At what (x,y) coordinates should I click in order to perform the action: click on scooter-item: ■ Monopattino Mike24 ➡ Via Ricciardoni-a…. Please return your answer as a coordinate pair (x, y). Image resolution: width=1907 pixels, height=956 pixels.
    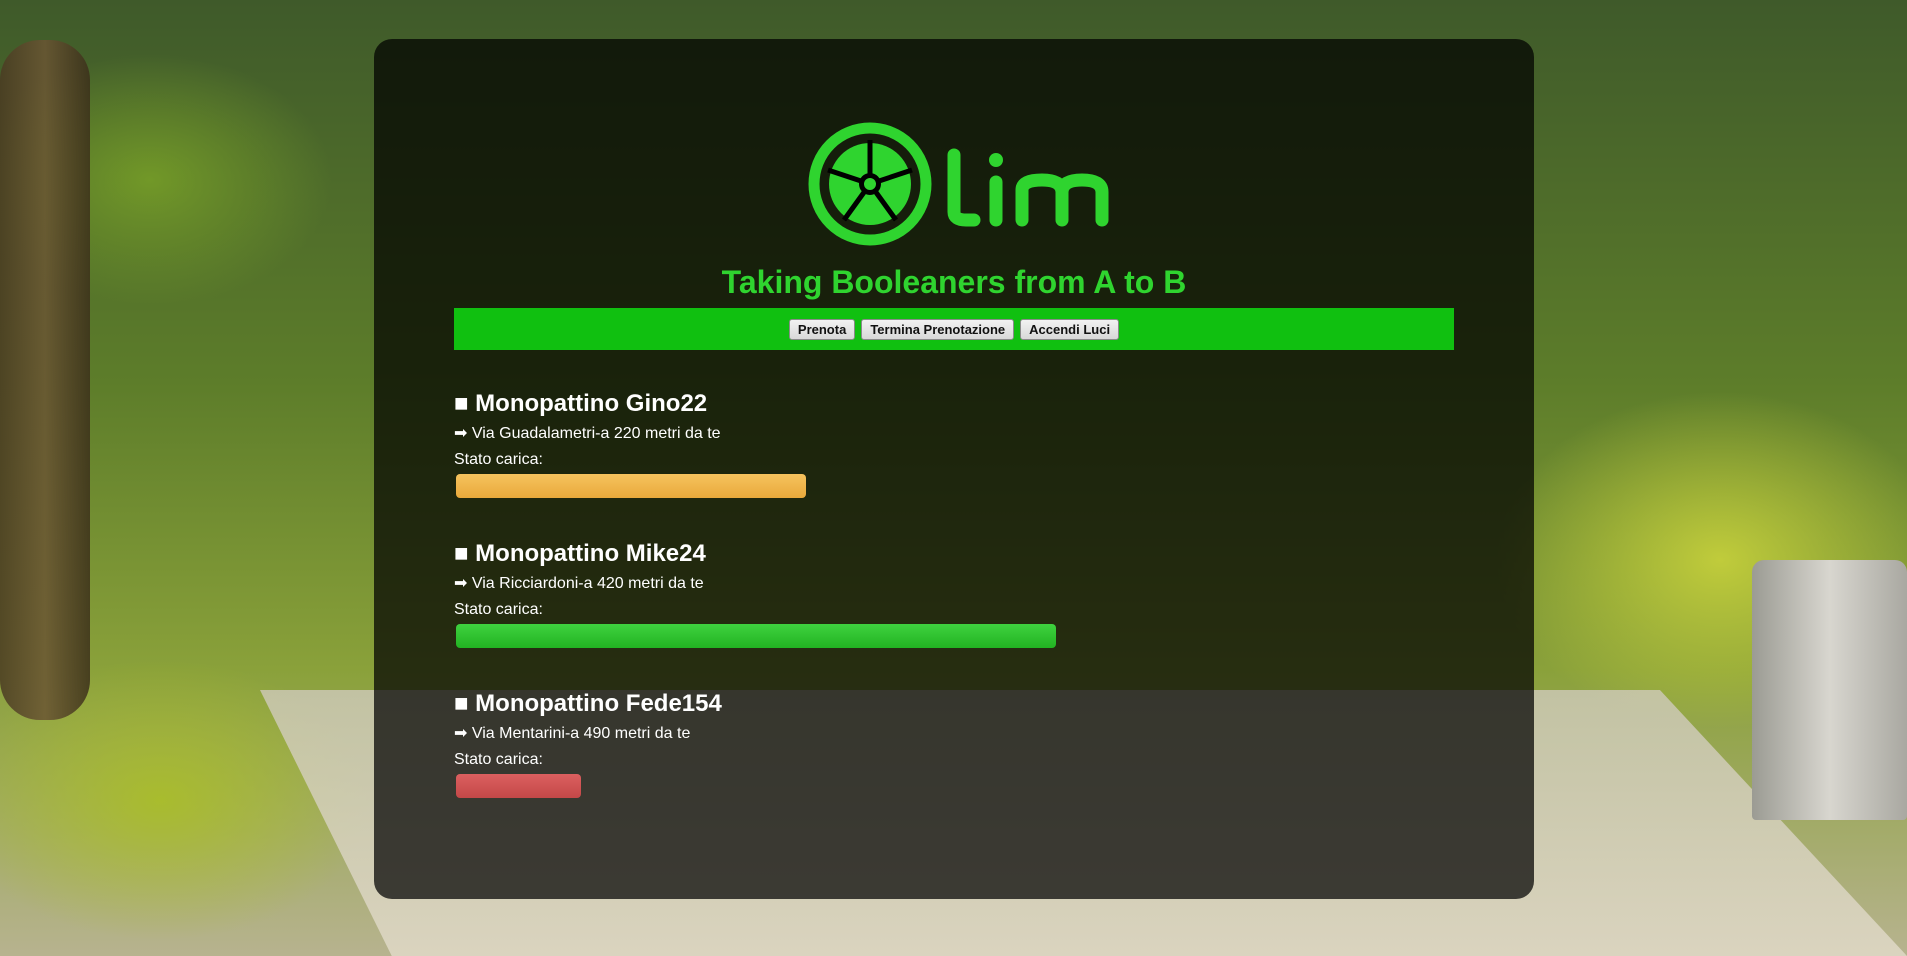
    Looking at the image, I should click on (954, 594).